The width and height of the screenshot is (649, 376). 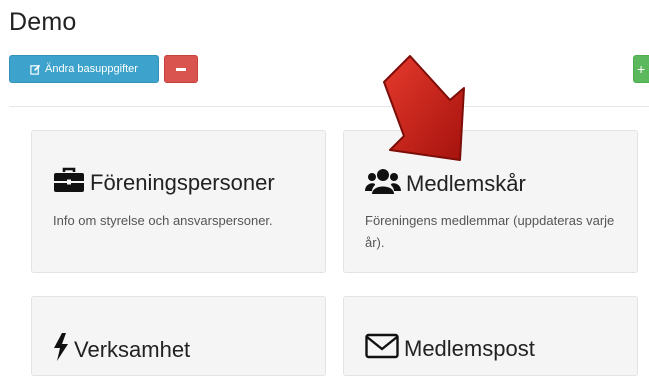 I want to click on edit-icon, so click(x=35, y=69).